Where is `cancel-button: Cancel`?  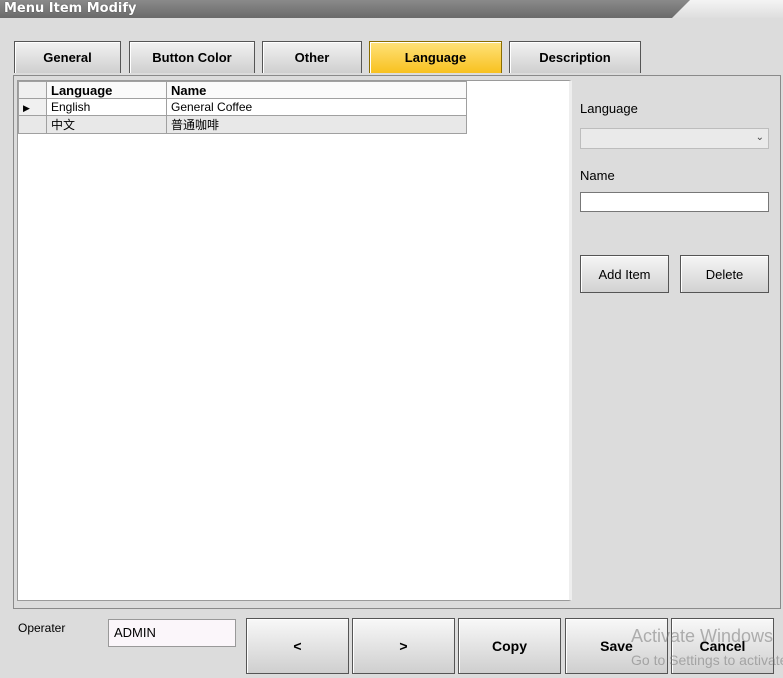 cancel-button: Cancel is located at coordinates (722, 646).